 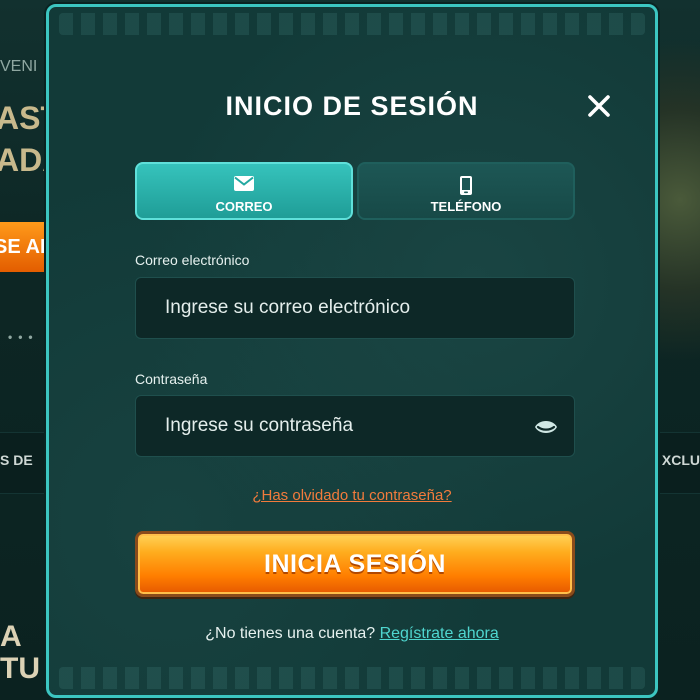 I want to click on tab-email: CORREO, so click(x=244, y=191).